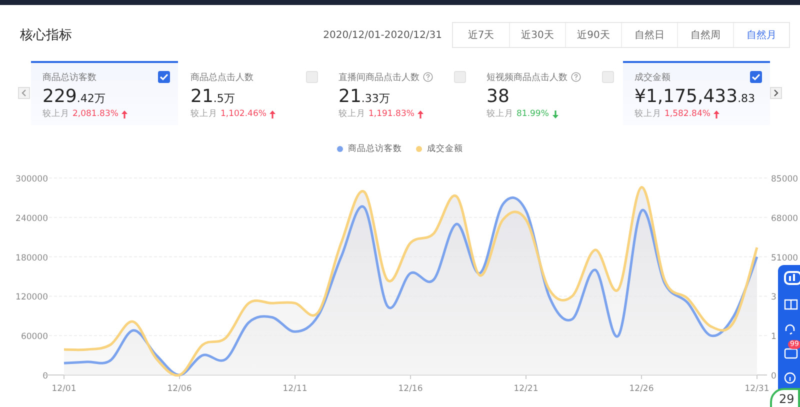 Image resolution: width=800 pixels, height=407 pixels. Describe the element at coordinates (641, 388) in the screenshot. I see `x-axis-label: 12/26` at that location.